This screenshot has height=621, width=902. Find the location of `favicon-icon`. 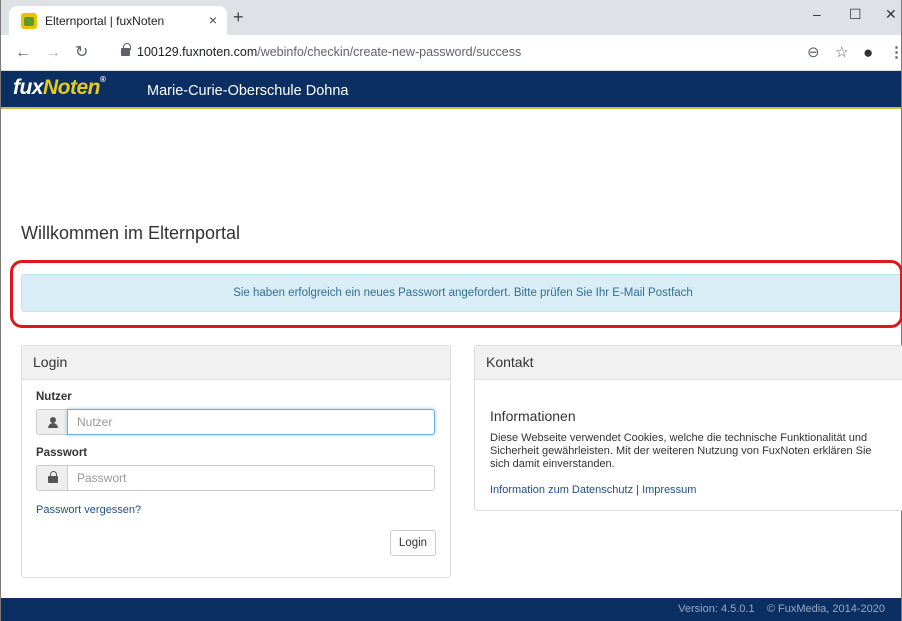

favicon-icon is located at coordinates (29, 21).